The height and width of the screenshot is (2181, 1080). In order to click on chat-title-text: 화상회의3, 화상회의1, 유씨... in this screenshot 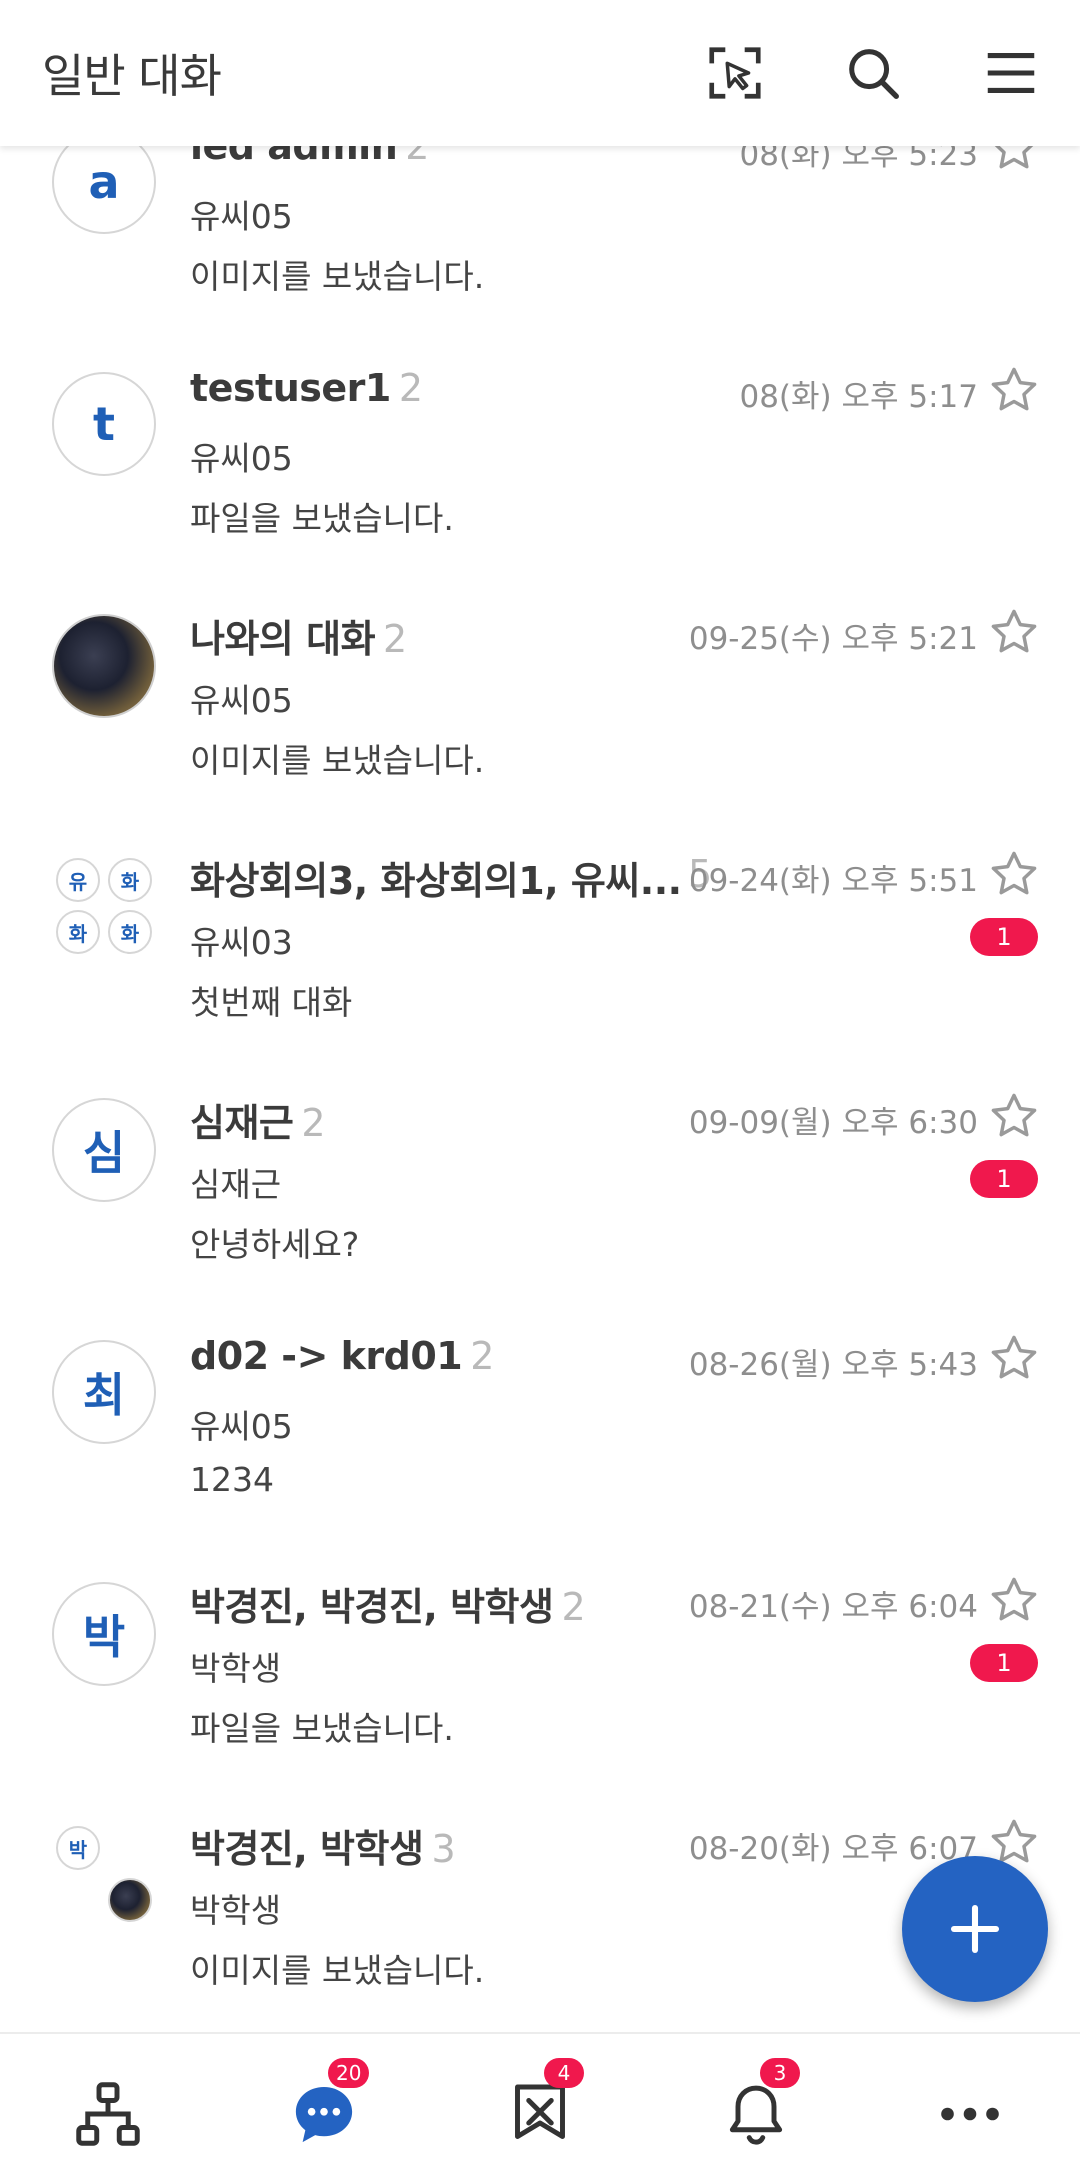, I will do `click(436, 881)`.